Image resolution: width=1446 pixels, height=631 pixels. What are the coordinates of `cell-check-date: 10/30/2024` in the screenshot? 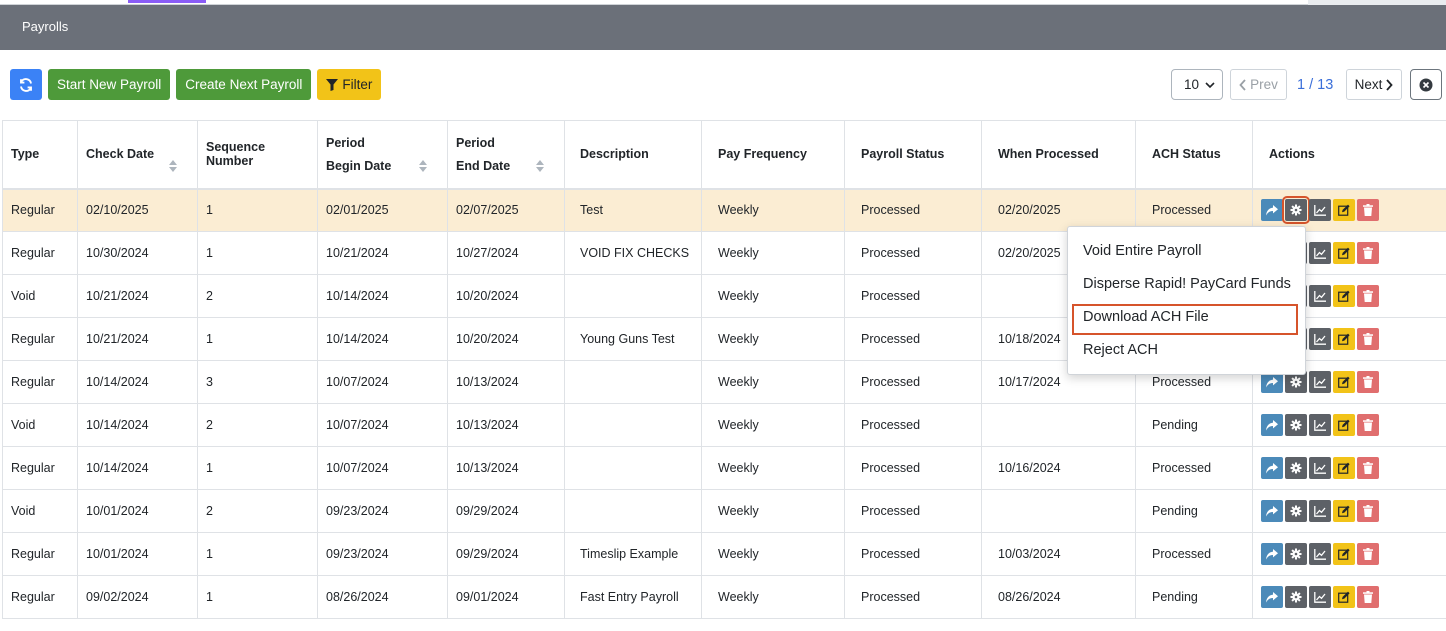 It's located at (137, 253).